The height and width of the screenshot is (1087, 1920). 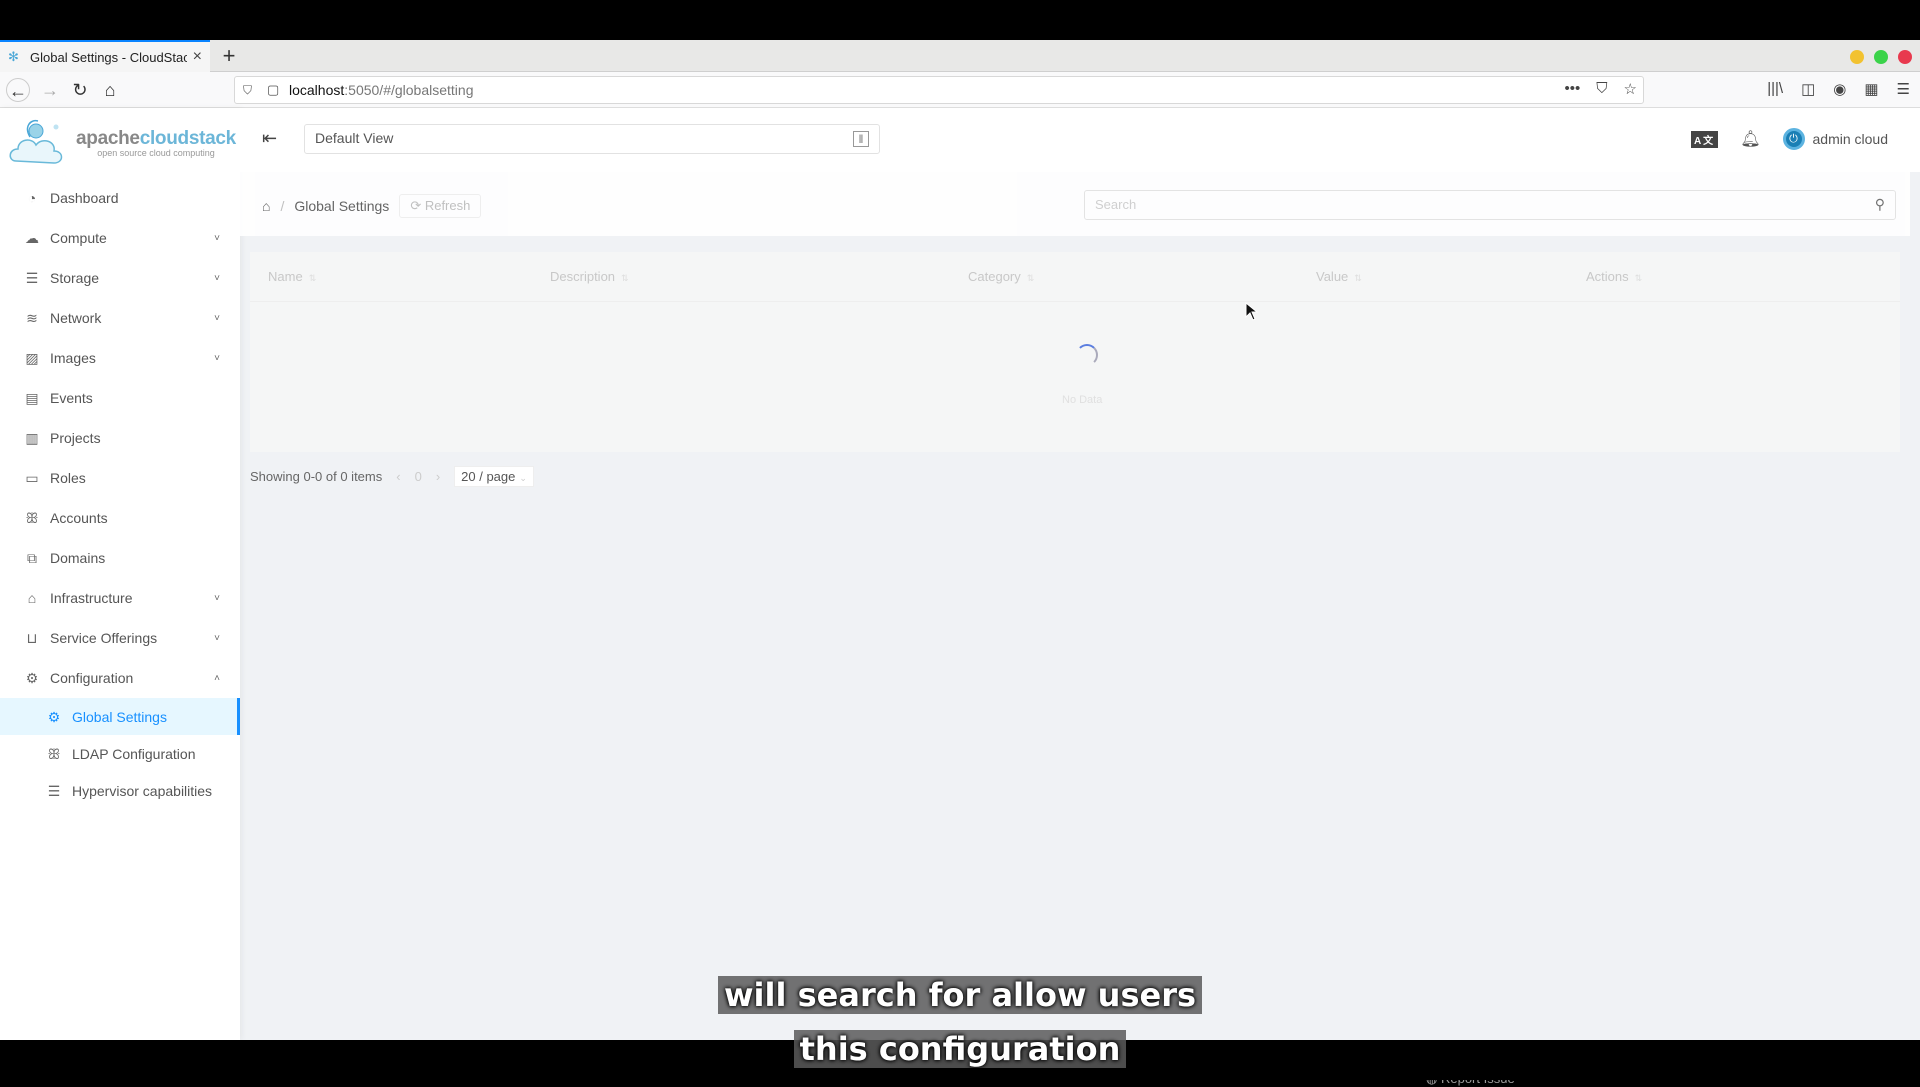 I want to click on sidebar-subitem-global-settings: ⚙ Global Settings, so click(x=120, y=716).